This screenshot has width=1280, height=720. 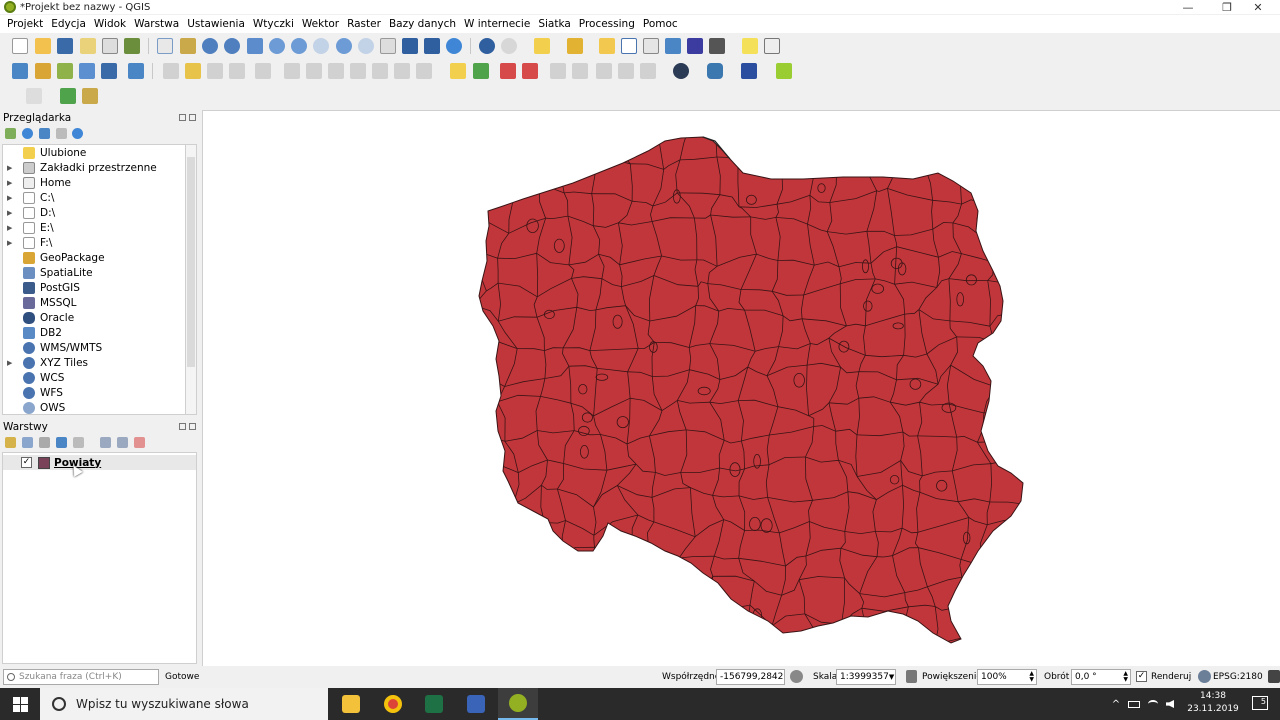 What do you see at coordinates (749, 71) in the screenshot?
I see `help-icon` at bounding box center [749, 71].